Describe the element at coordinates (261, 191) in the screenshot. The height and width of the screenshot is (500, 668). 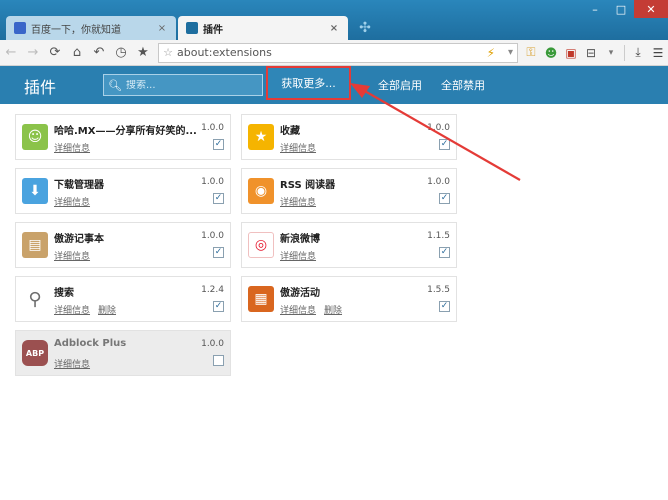
I see `rss-icon: ◉` at that location.